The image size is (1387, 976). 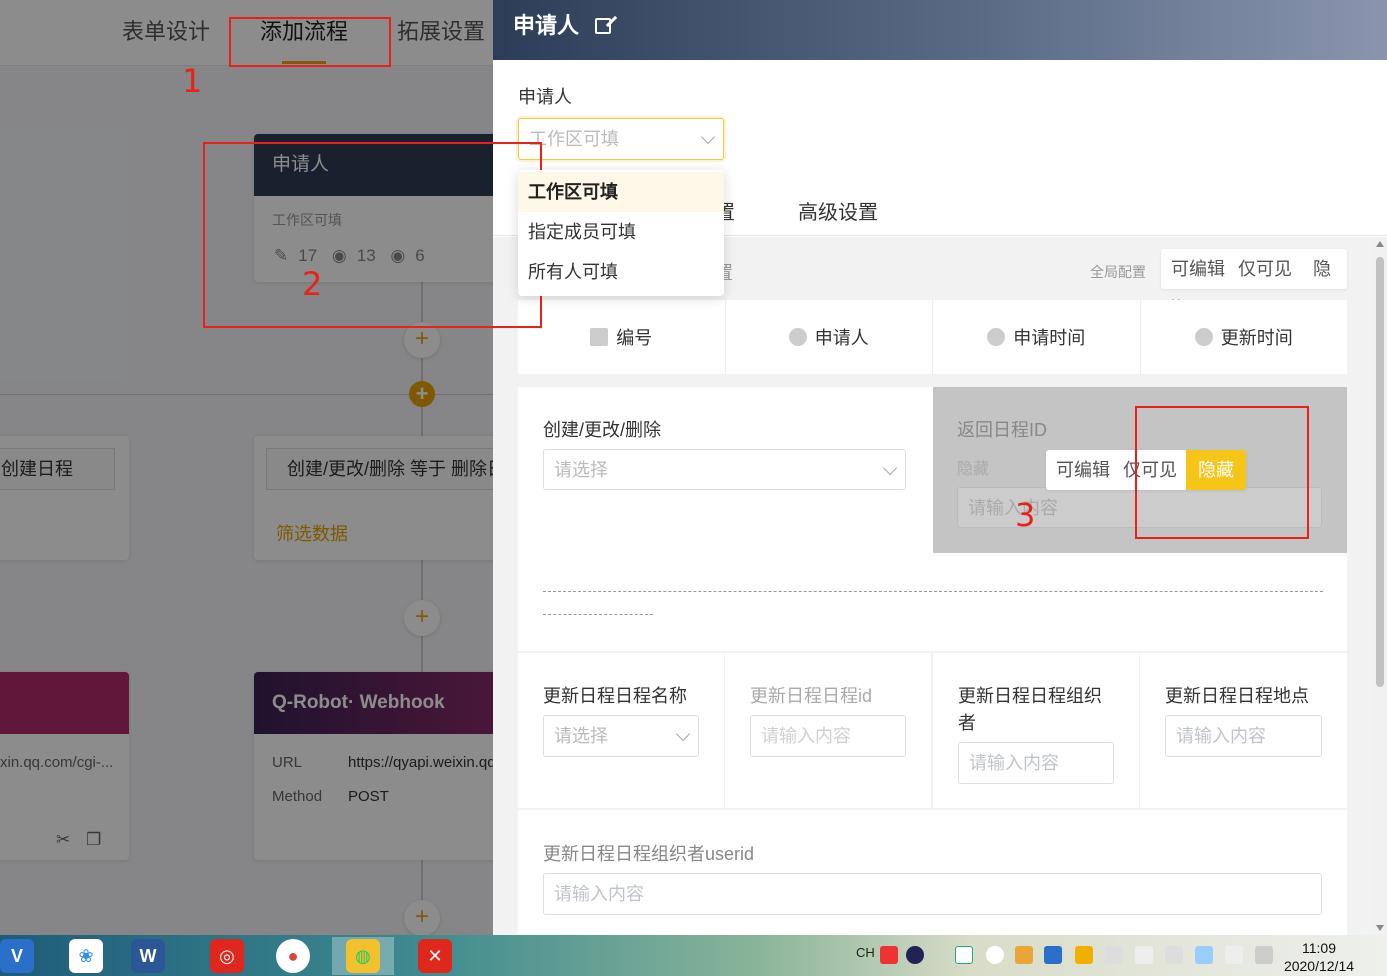 I want to click on perm-view-only: 仅可见, so click(x=1265, y=269).